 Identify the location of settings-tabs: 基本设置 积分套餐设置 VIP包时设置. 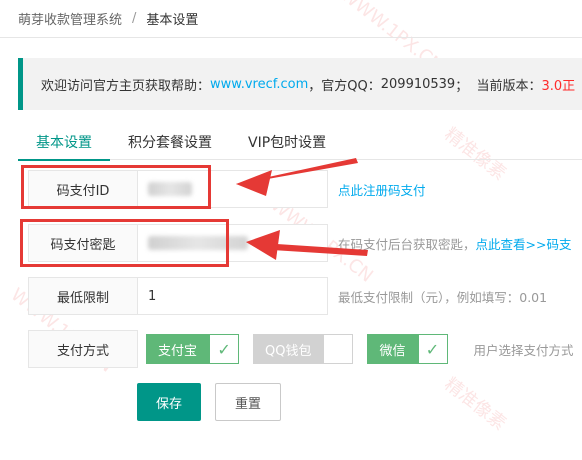
(300, 142).